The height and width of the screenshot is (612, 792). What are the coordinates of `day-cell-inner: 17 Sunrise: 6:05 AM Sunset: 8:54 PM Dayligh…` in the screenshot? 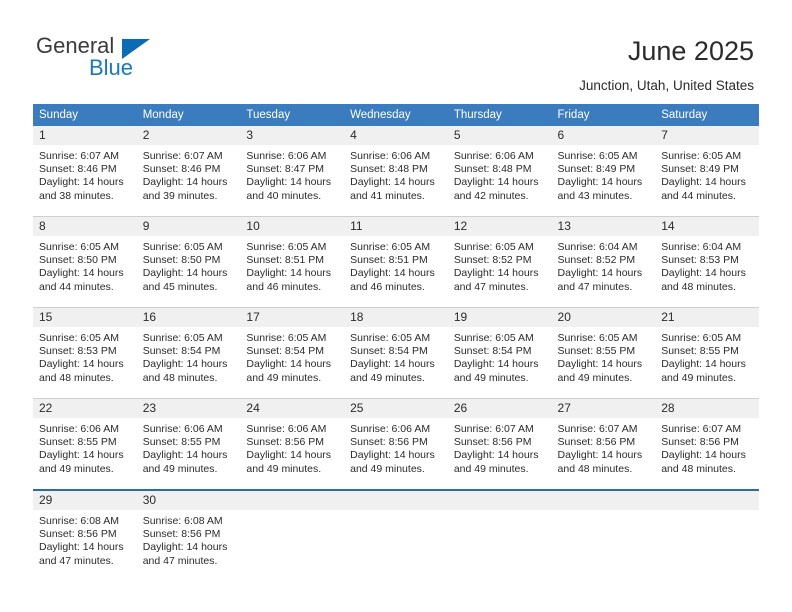 It's located at (292, 353).